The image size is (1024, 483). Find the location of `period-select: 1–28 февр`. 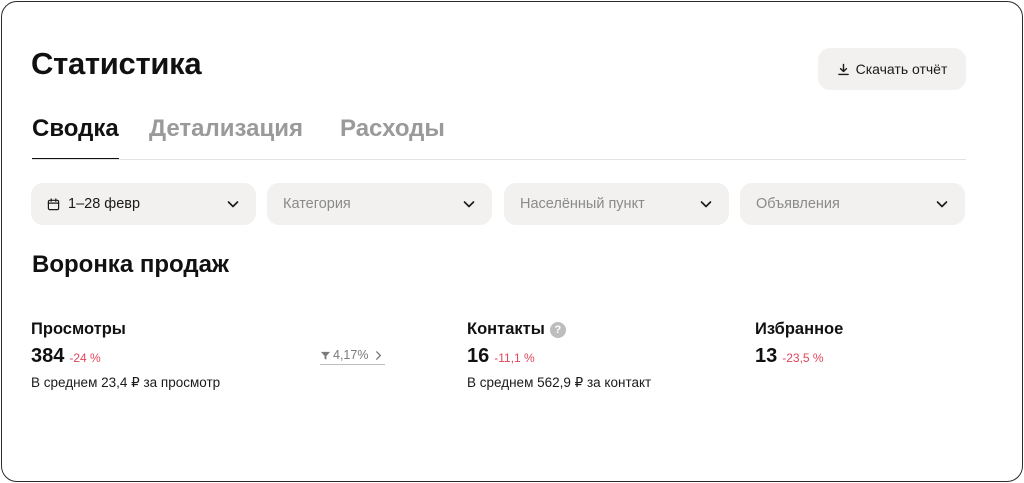

period-select: 1–28 февр is located at coordinates (143, 204).